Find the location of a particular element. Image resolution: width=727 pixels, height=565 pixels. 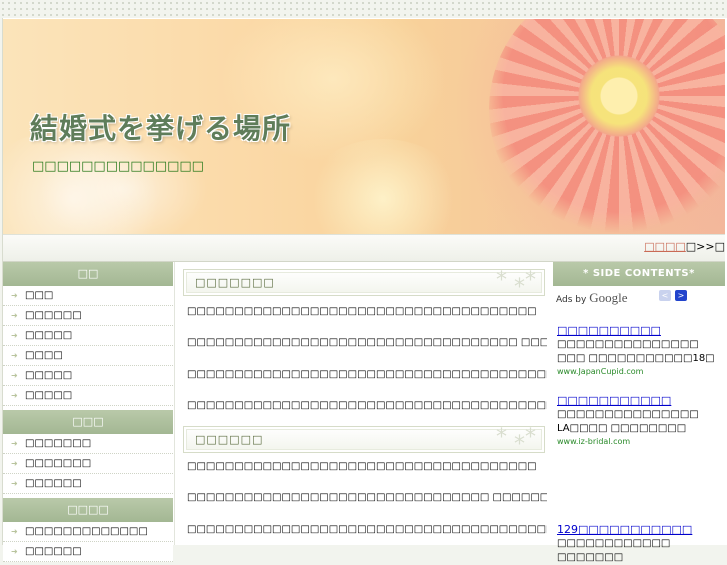

left-section-heading: □□□□ is located at coordinates (88, 510).